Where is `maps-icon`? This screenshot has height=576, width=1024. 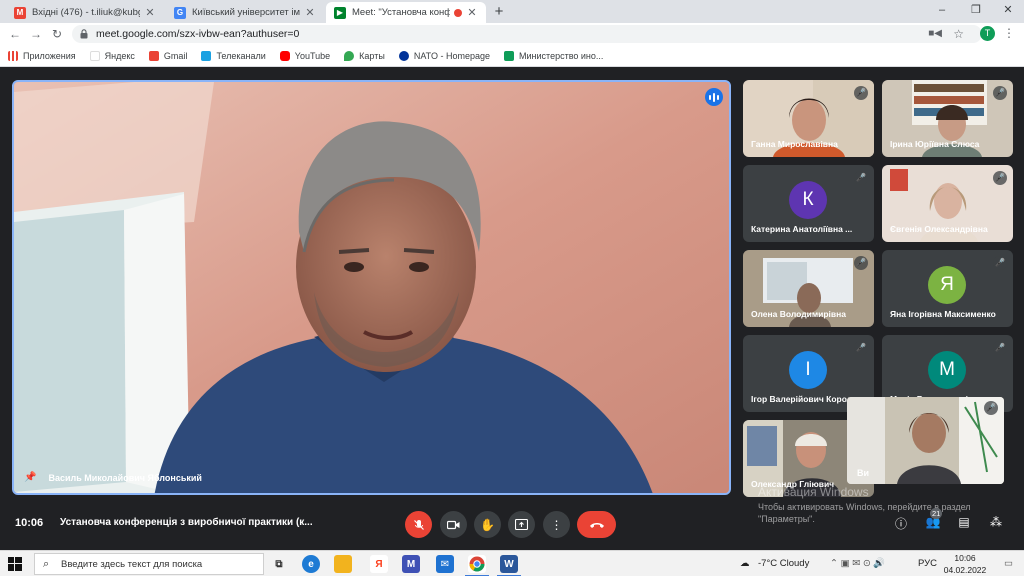
maps-icon is located at coordinates (349, 55).